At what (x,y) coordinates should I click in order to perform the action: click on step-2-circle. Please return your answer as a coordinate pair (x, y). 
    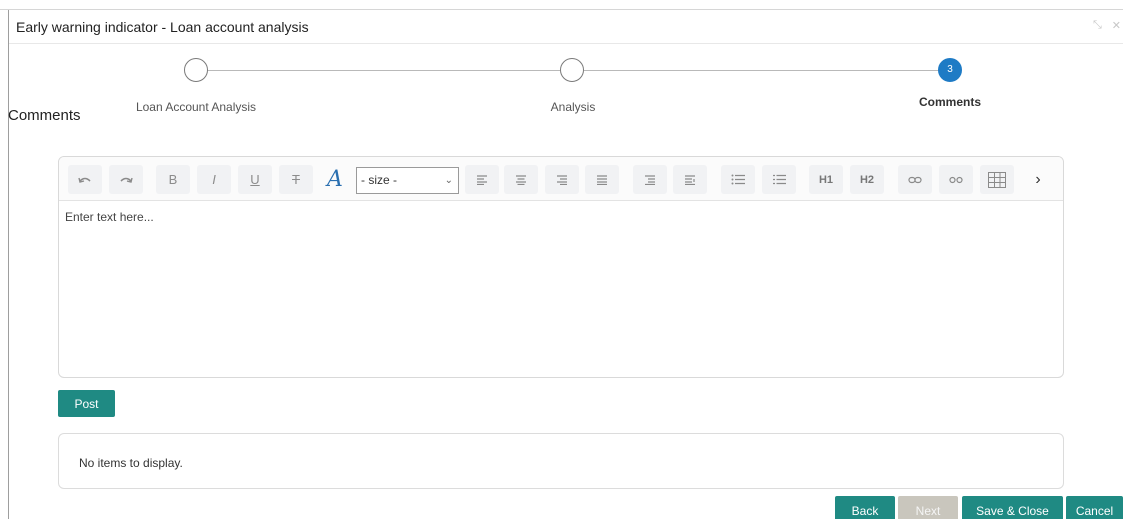
    Looking at the image, I should click on (572, 70).